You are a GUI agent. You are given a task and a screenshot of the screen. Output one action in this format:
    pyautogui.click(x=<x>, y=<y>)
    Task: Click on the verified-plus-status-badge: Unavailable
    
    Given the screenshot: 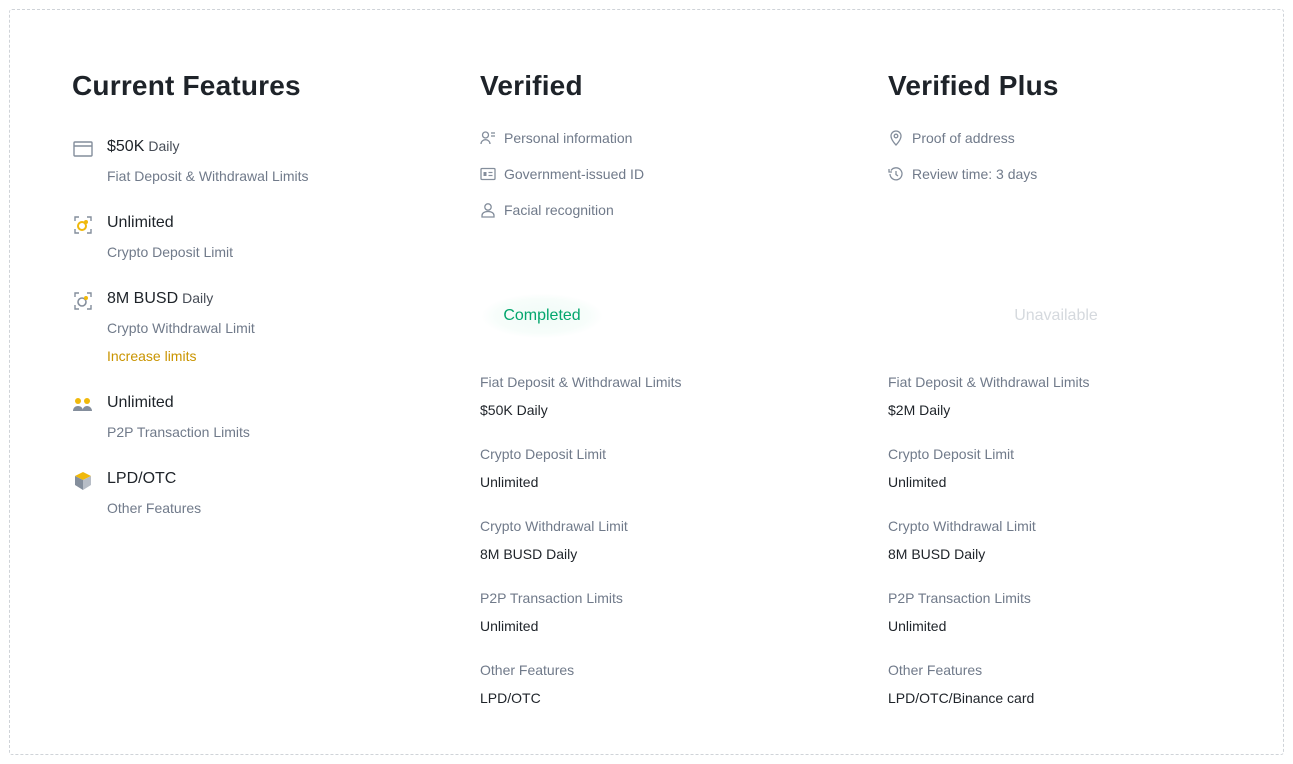 What is the action you would take?
    pyautogui.click(x=1056, y=315)
    